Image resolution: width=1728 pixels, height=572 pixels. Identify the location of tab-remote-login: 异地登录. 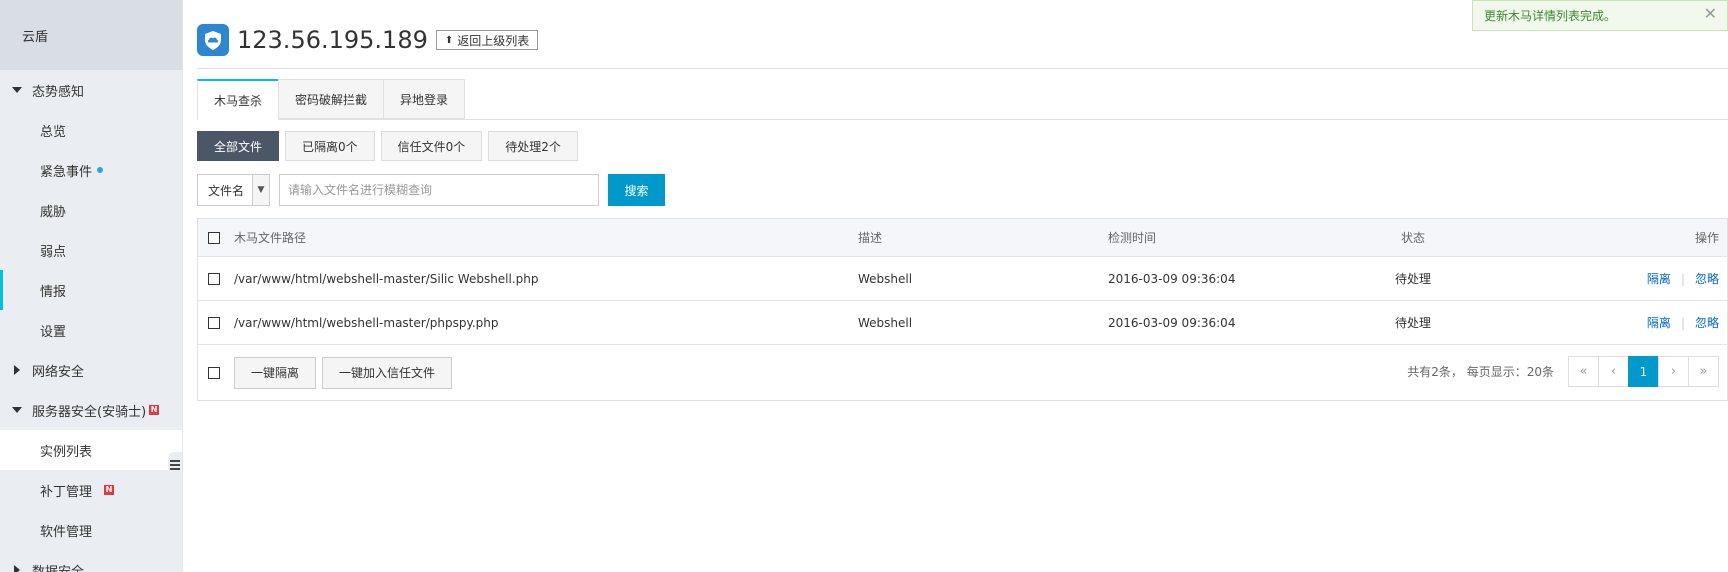
(424, 99).